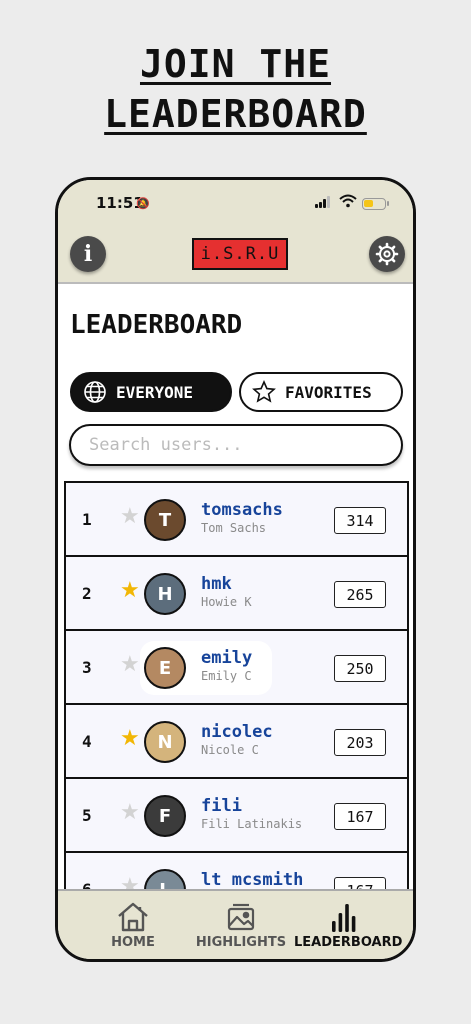 This screenshot has height=1024, width=471. Describe the element at coordinates (87, 519) in the screenshot. I see `rank-number: 1` at that location.